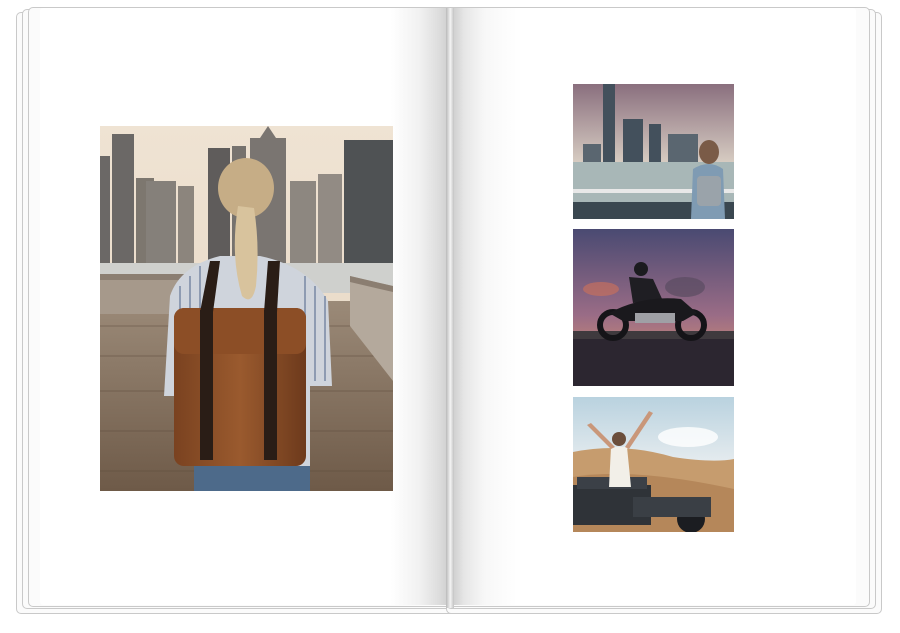 The height and width of the screenshot is (633, 900). What do you see at coordinates (653, 464) in the screenshot?
I see `photo-jeep-arms-raised` at bounding box center [653, 464].